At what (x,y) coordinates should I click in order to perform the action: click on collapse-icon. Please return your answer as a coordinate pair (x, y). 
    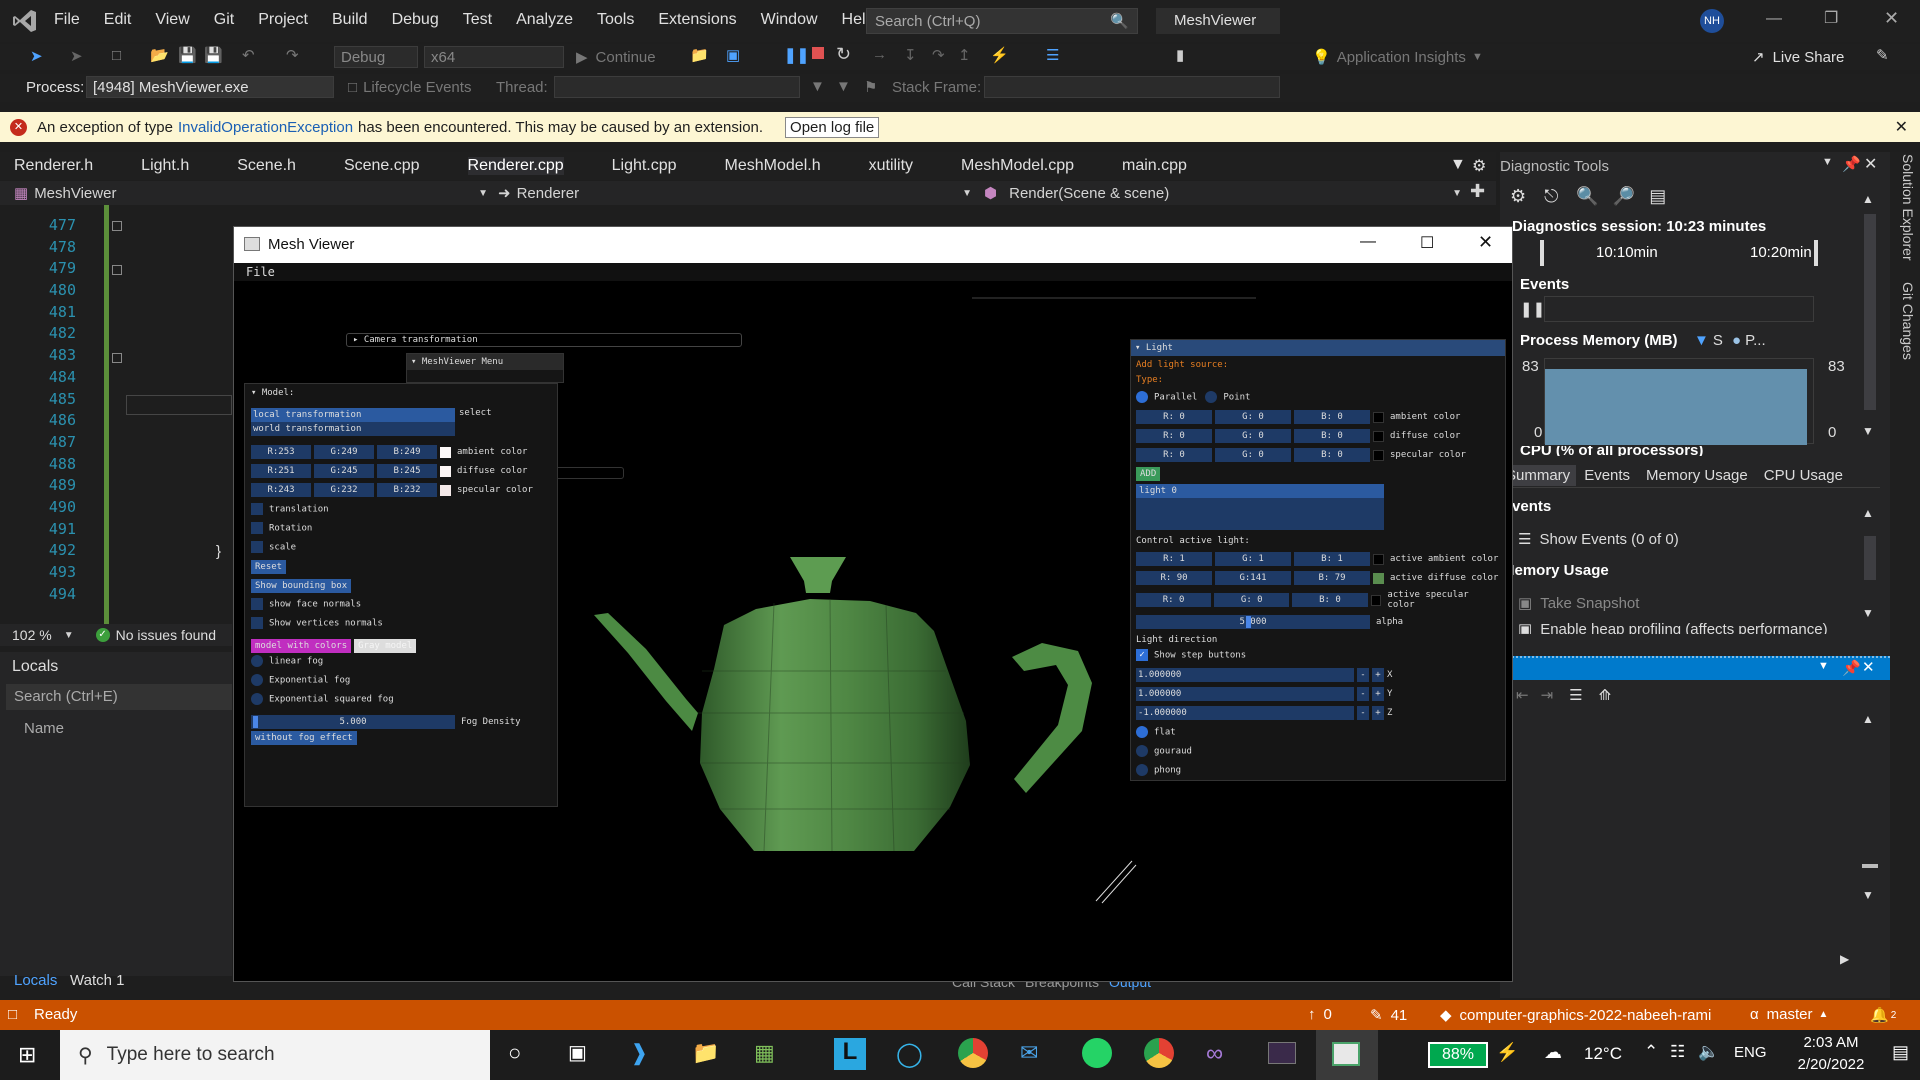
    Looking at the image, I should click on (117, 358).